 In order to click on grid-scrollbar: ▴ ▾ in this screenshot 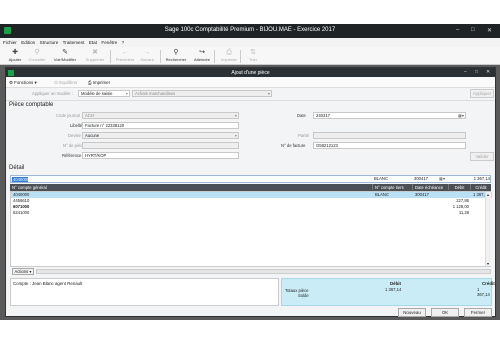, I will do `click(488, 229)`.